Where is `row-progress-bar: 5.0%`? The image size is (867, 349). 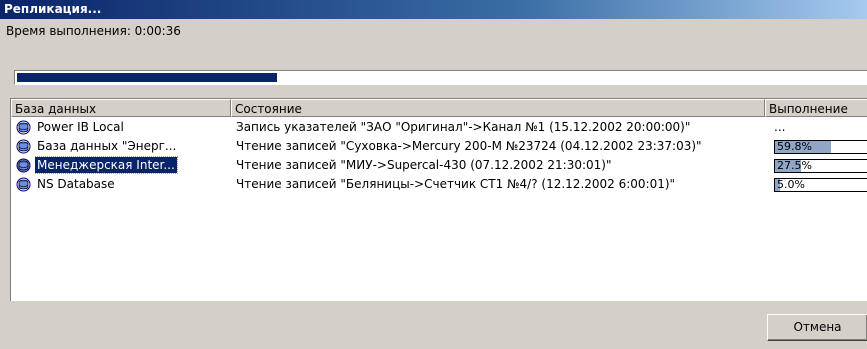 row-progress-bar: 5.0% is located at coordinates (820, 185).